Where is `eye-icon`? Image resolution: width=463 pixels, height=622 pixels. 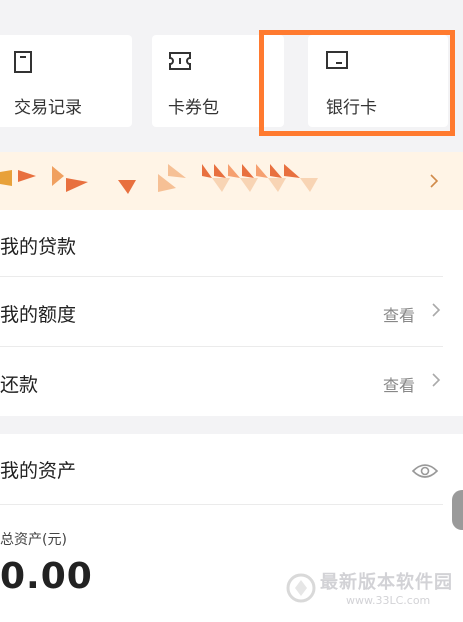 eye-icon is located at coordinates (425, 471).